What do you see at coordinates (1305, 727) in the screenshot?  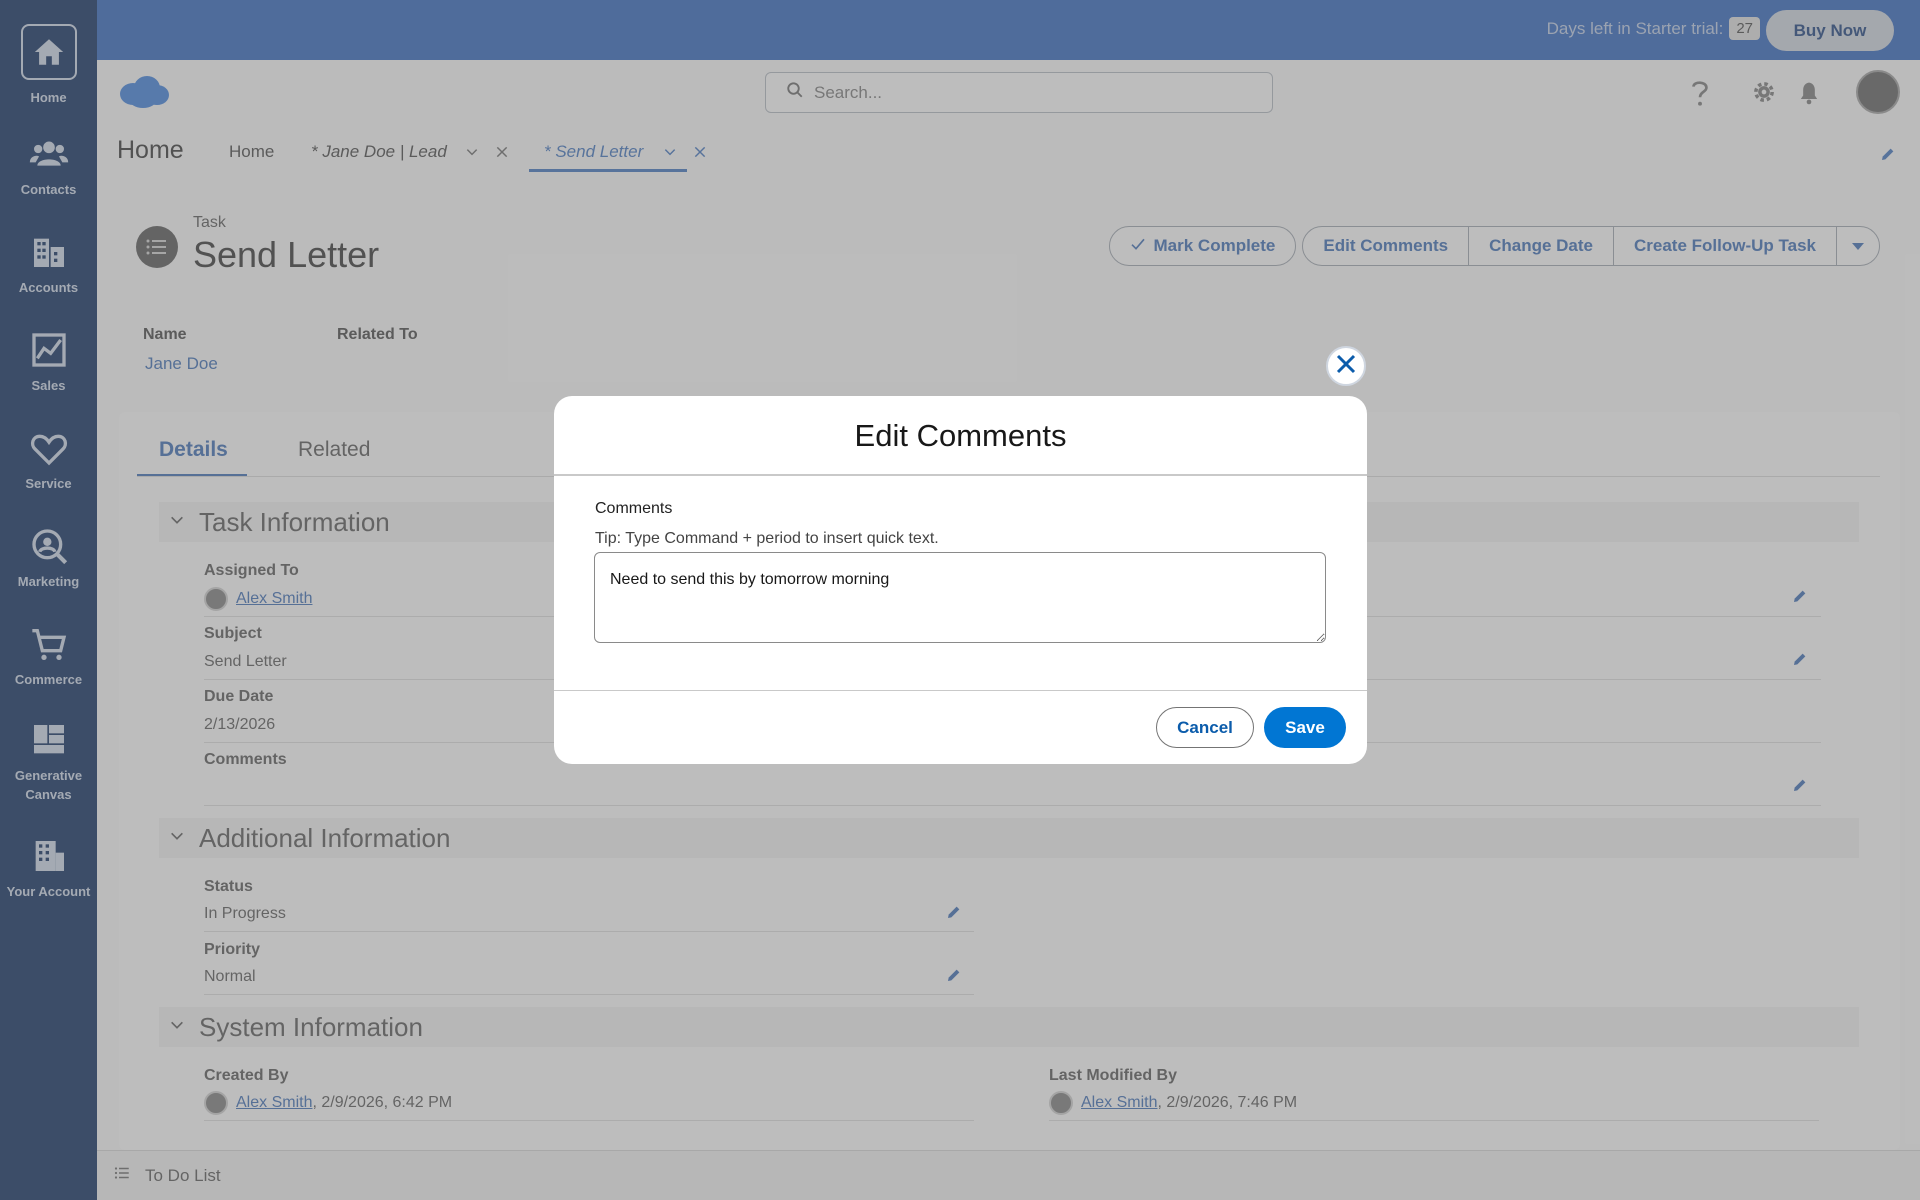 I see `save-button: Save` at bounding box center [1305, 727].